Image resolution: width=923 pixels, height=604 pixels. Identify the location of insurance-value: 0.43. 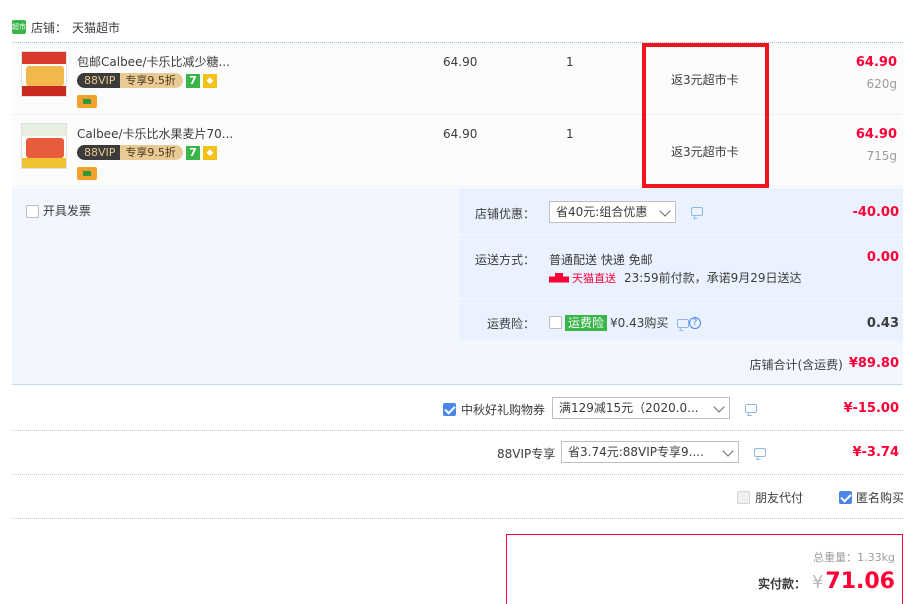
(882, 323).